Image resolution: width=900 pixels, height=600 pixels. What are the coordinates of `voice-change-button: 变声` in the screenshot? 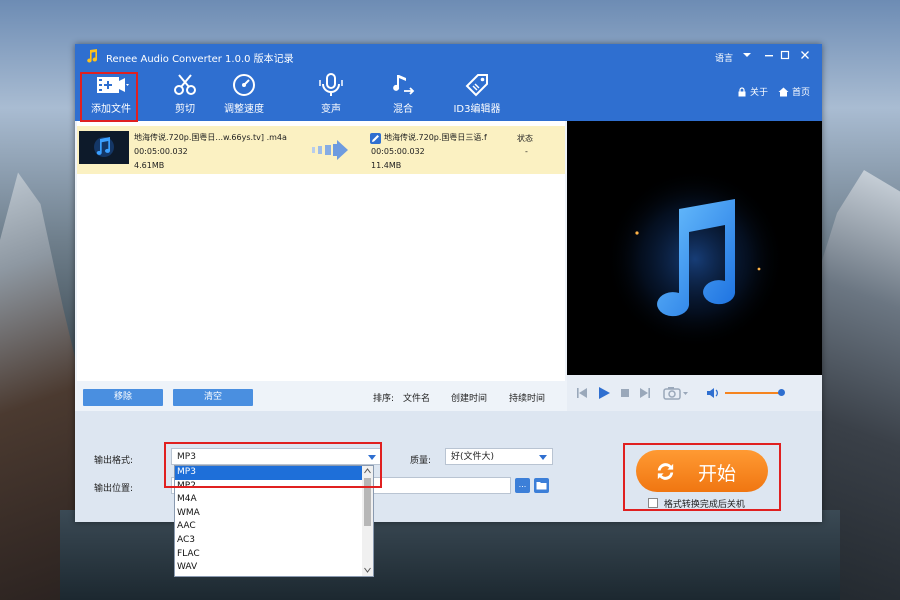 It's located at (331, 95).